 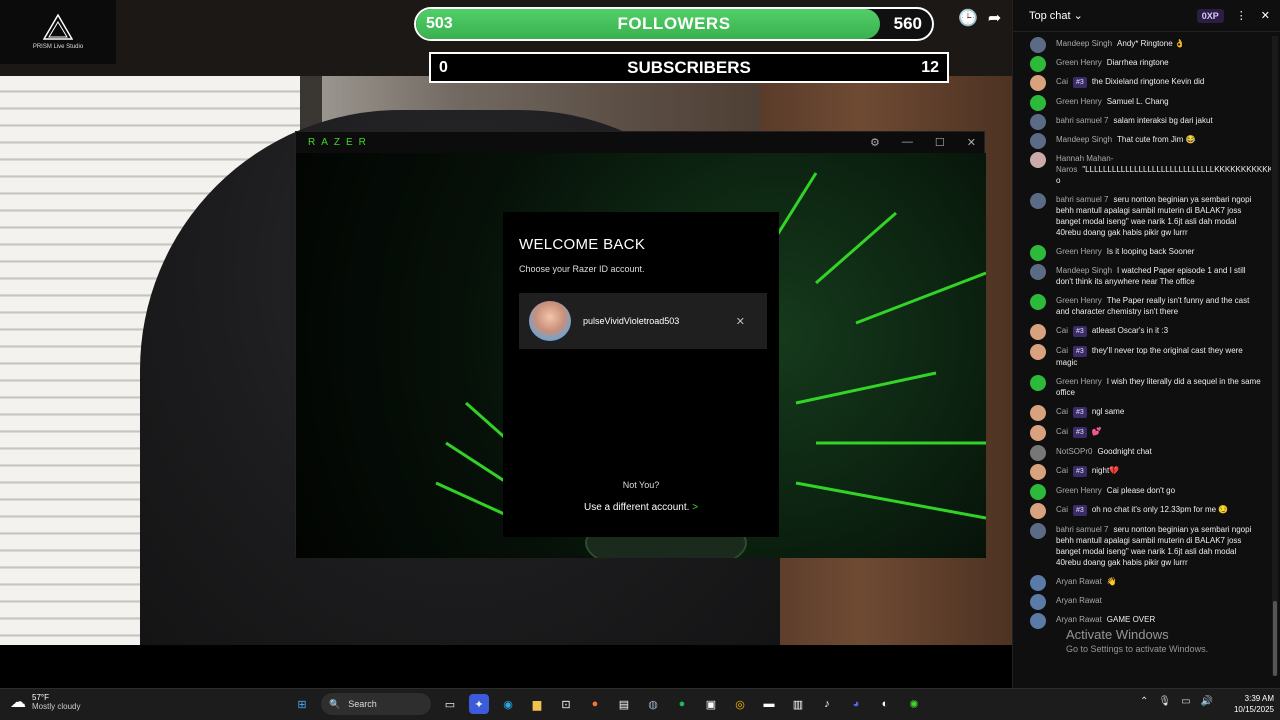 What do you see at coordinates (1275, 638) in the screenshot?
I see `scrollbar-thumb` at bounding box center [1275, 638].